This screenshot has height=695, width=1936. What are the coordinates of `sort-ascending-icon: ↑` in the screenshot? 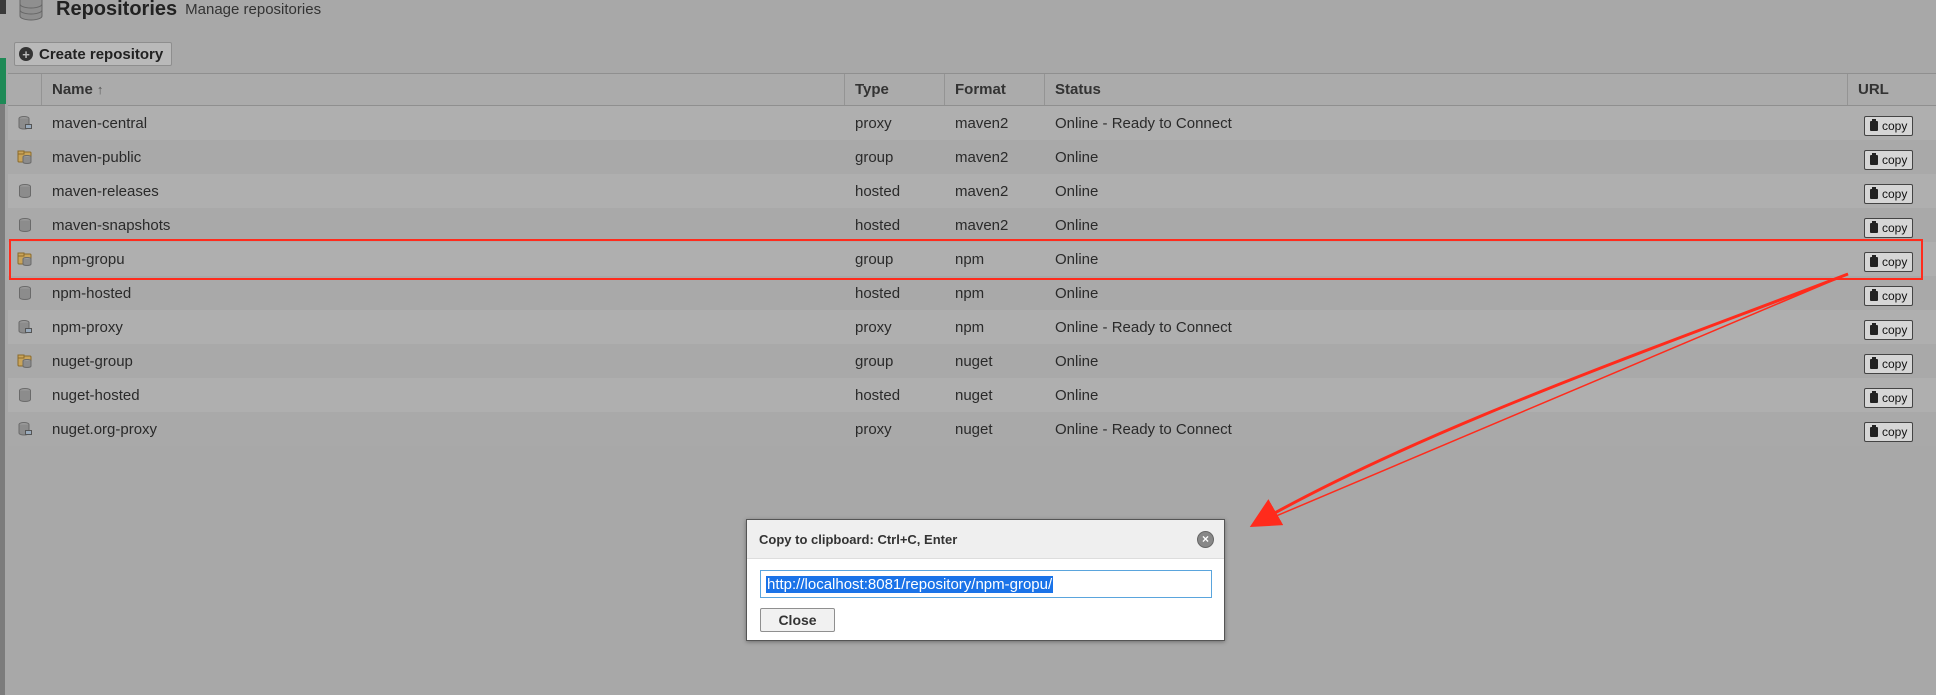 It's located at (100, 89).